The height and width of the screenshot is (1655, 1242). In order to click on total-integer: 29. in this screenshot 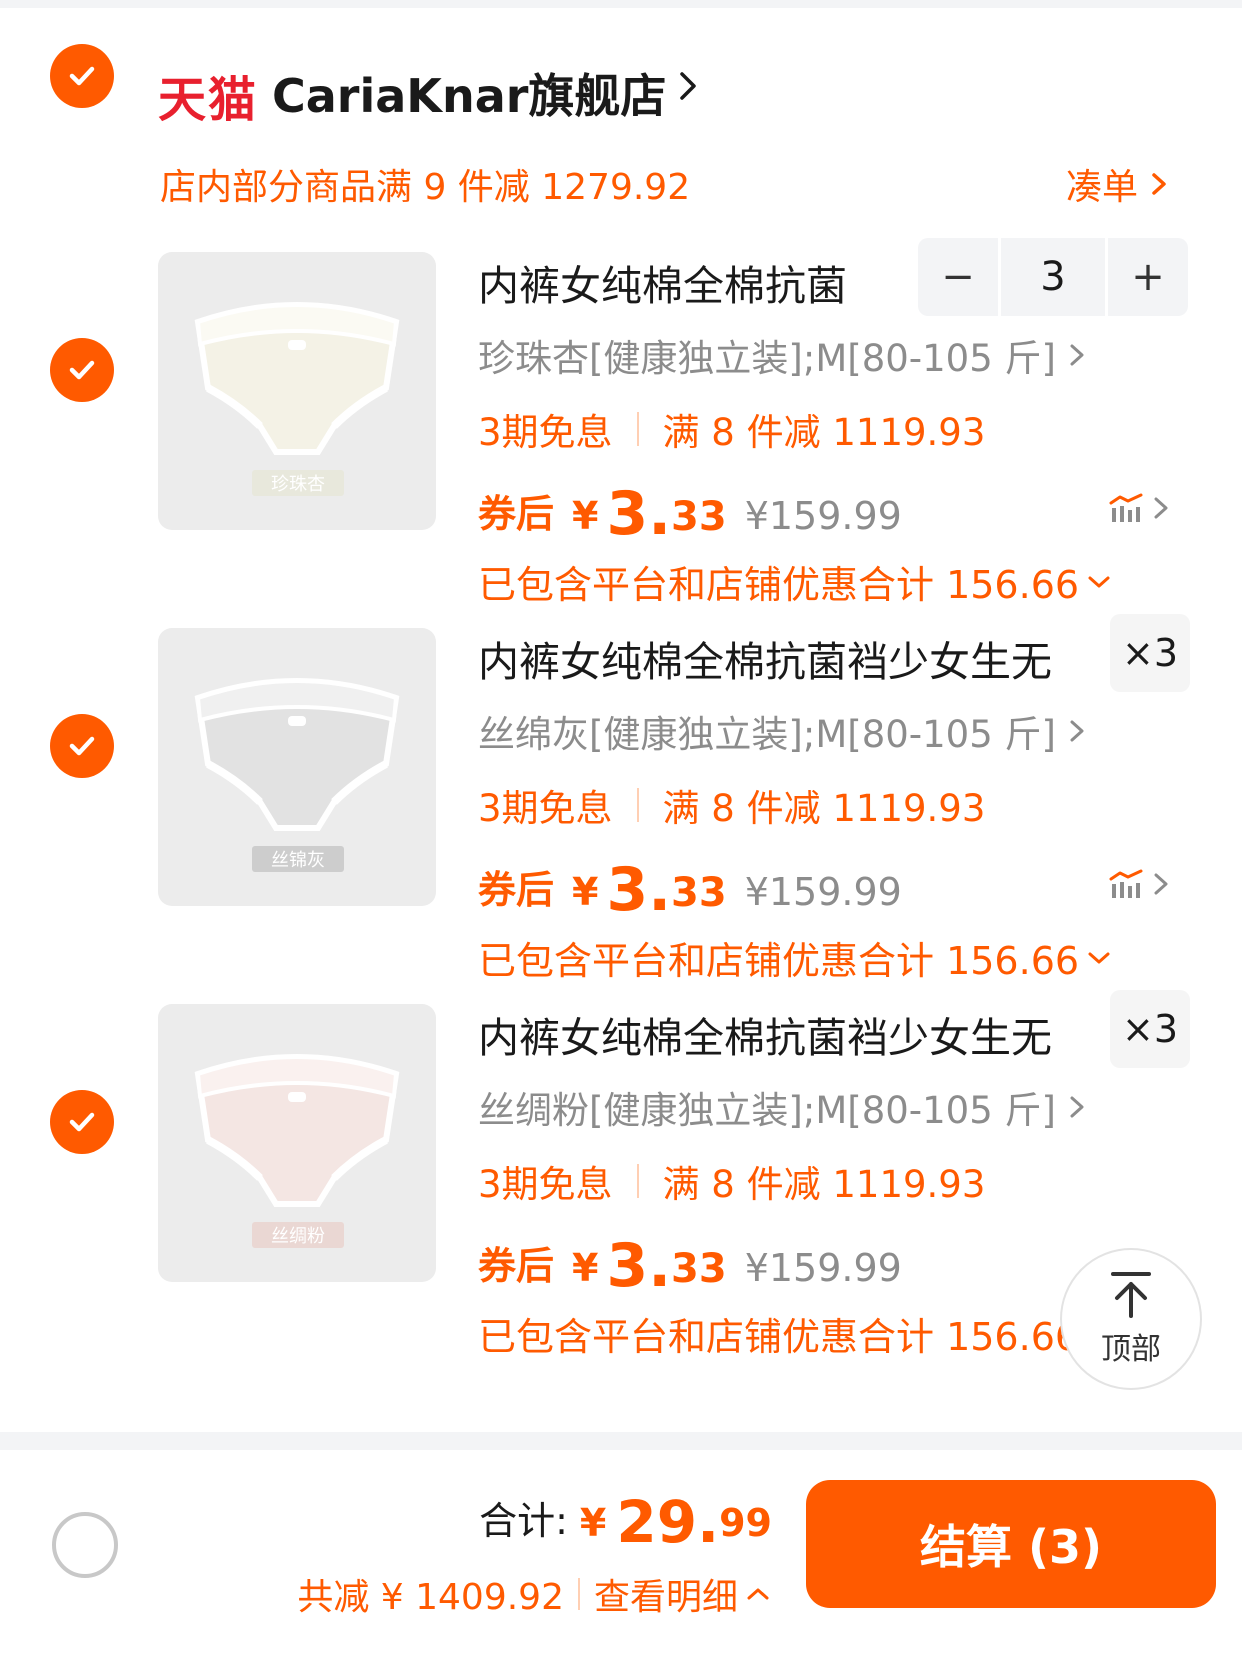, I will do `click(668, 1522)`.